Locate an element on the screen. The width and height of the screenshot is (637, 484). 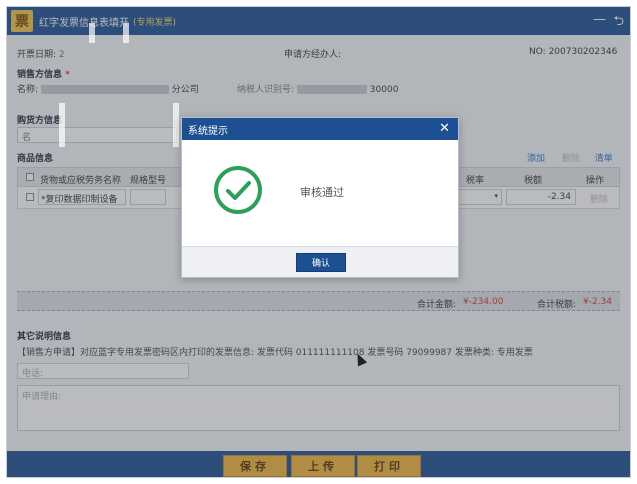
dialog-message: 审核通过 is located at coordinates (322, 192).